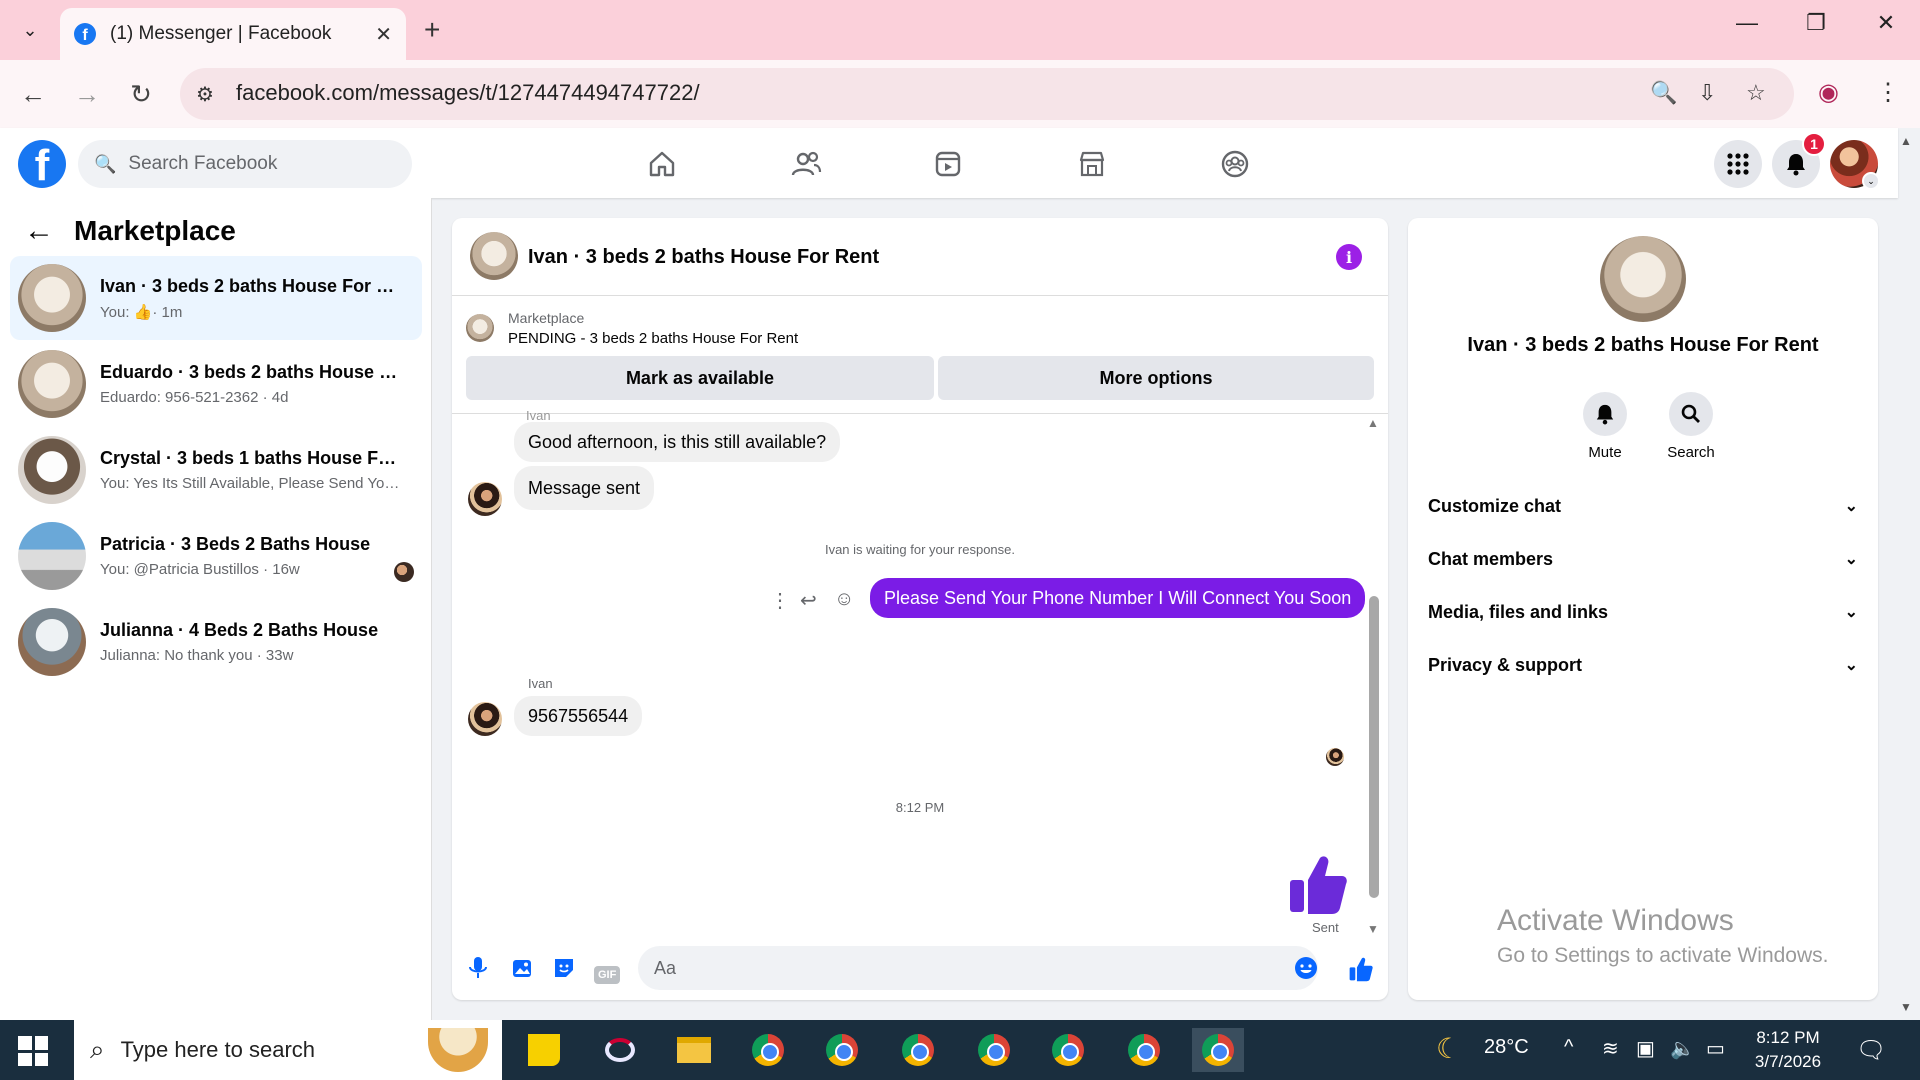 The image size is (1920, 1080). Describe the element at coordinates (677, 442) in the screenshot. I see `incoming-message: Good afternoon, is this still available?` at that location.